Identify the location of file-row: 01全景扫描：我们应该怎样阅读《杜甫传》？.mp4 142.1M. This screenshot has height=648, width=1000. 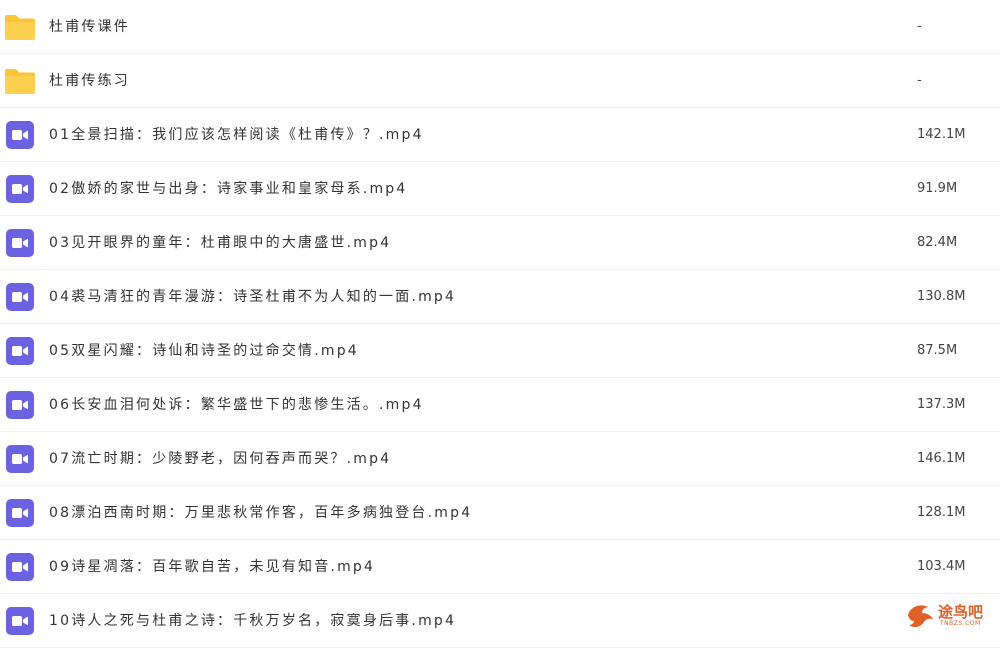
(500, 135).